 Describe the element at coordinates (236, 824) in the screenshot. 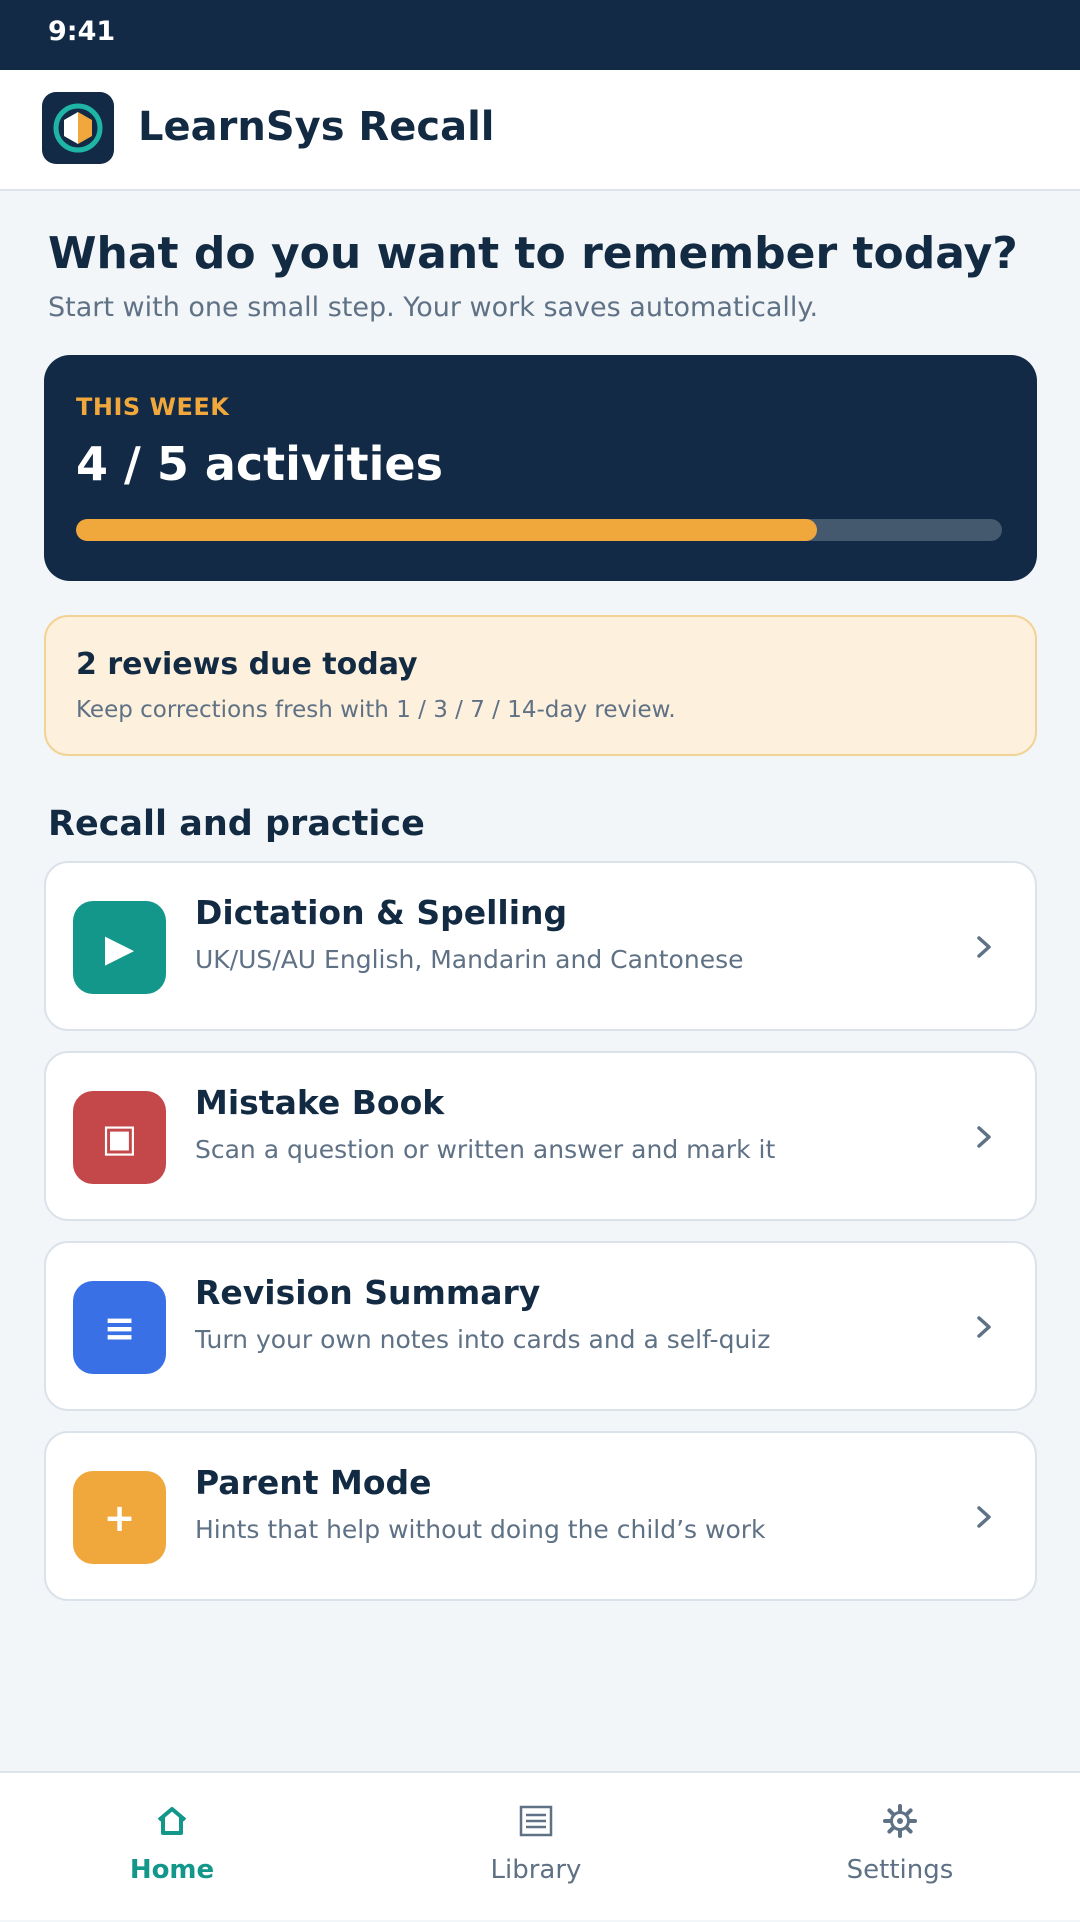

I see `section-title: Recall and practice` at that location.